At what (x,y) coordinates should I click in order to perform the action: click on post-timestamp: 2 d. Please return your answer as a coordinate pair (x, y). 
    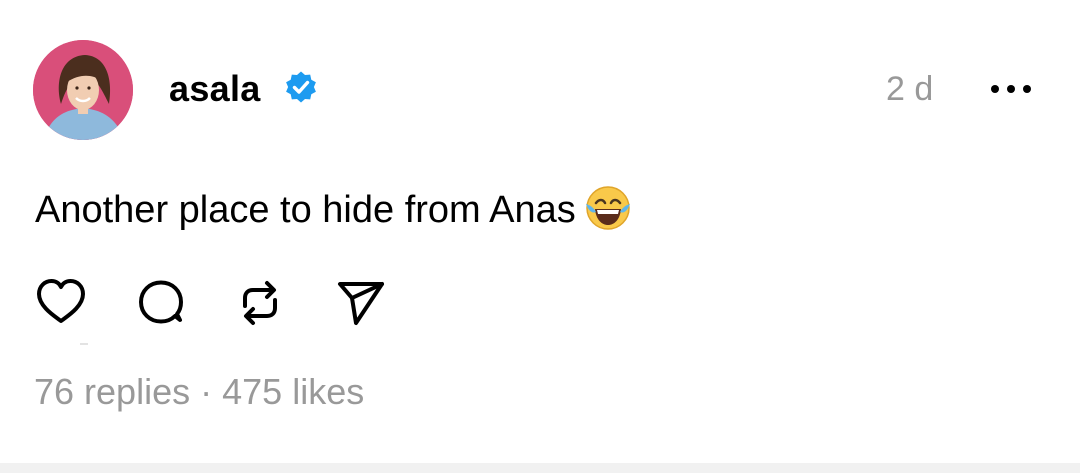
    Looking at the image, I should click on (910, 89).